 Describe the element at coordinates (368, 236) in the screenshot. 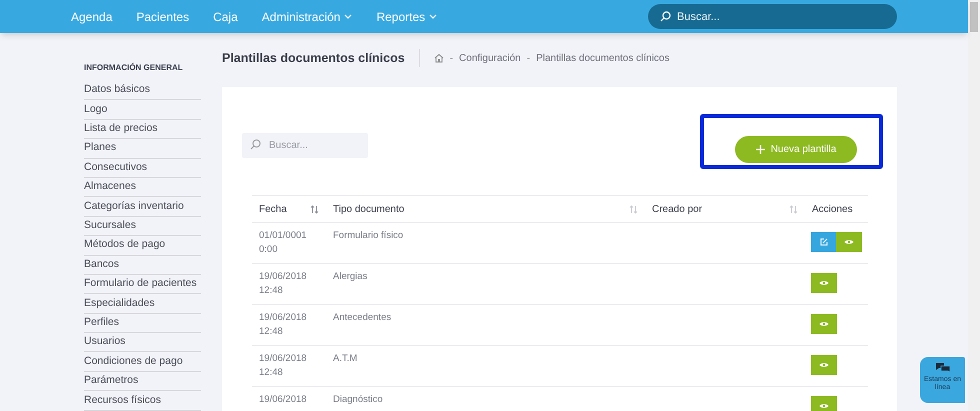

I see `table-cell-text: Formulario físico` at that location.